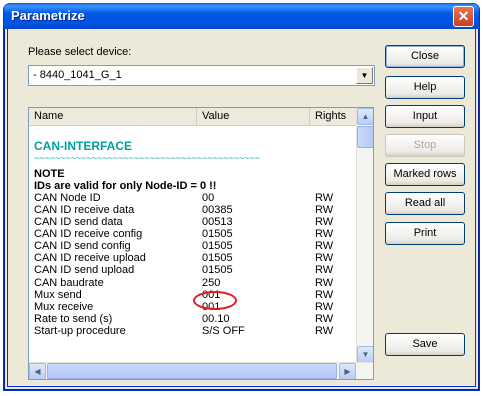 The image size is (483, 396). Describe the element at coordinates (82, 246) in the screenshot. I see `row-name: CAN ID send config` at that location.